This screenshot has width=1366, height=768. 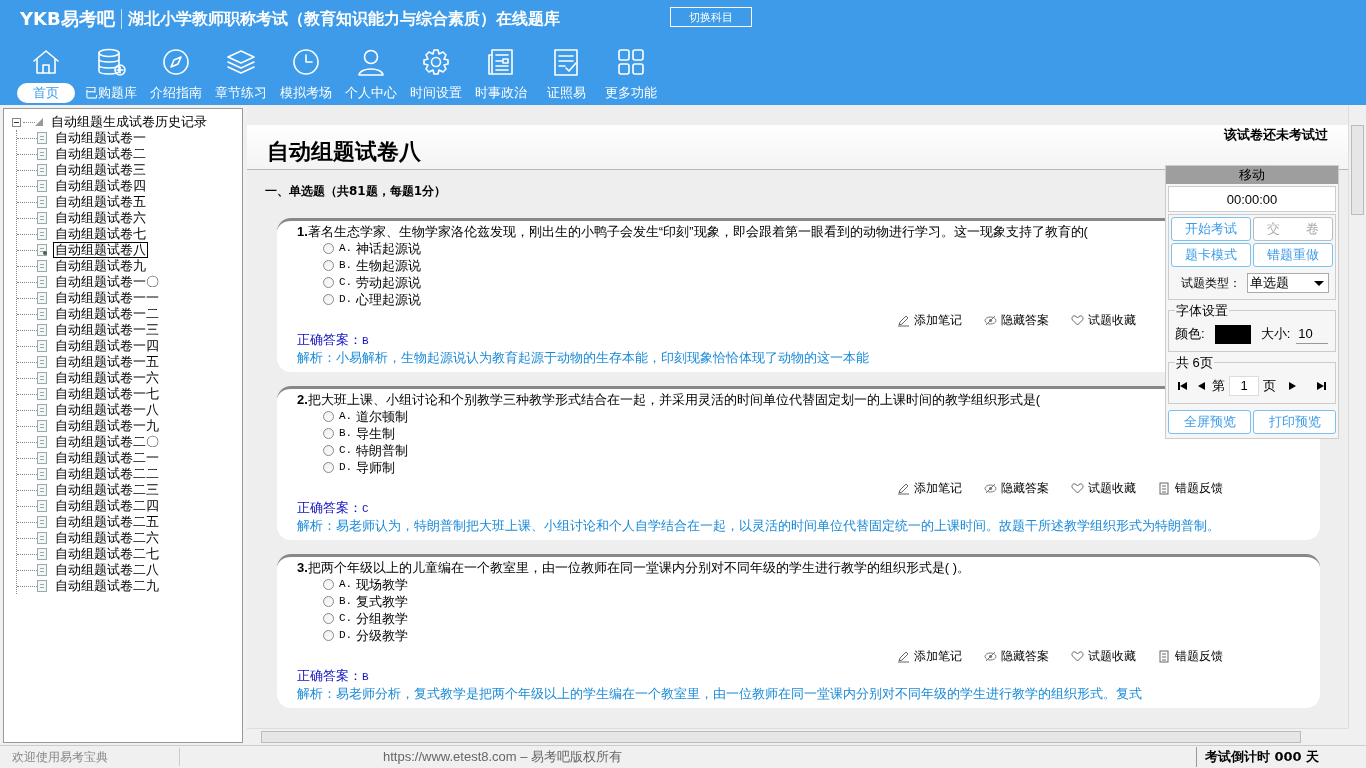 I want to click on home-icon, so click(x=46, y=62).